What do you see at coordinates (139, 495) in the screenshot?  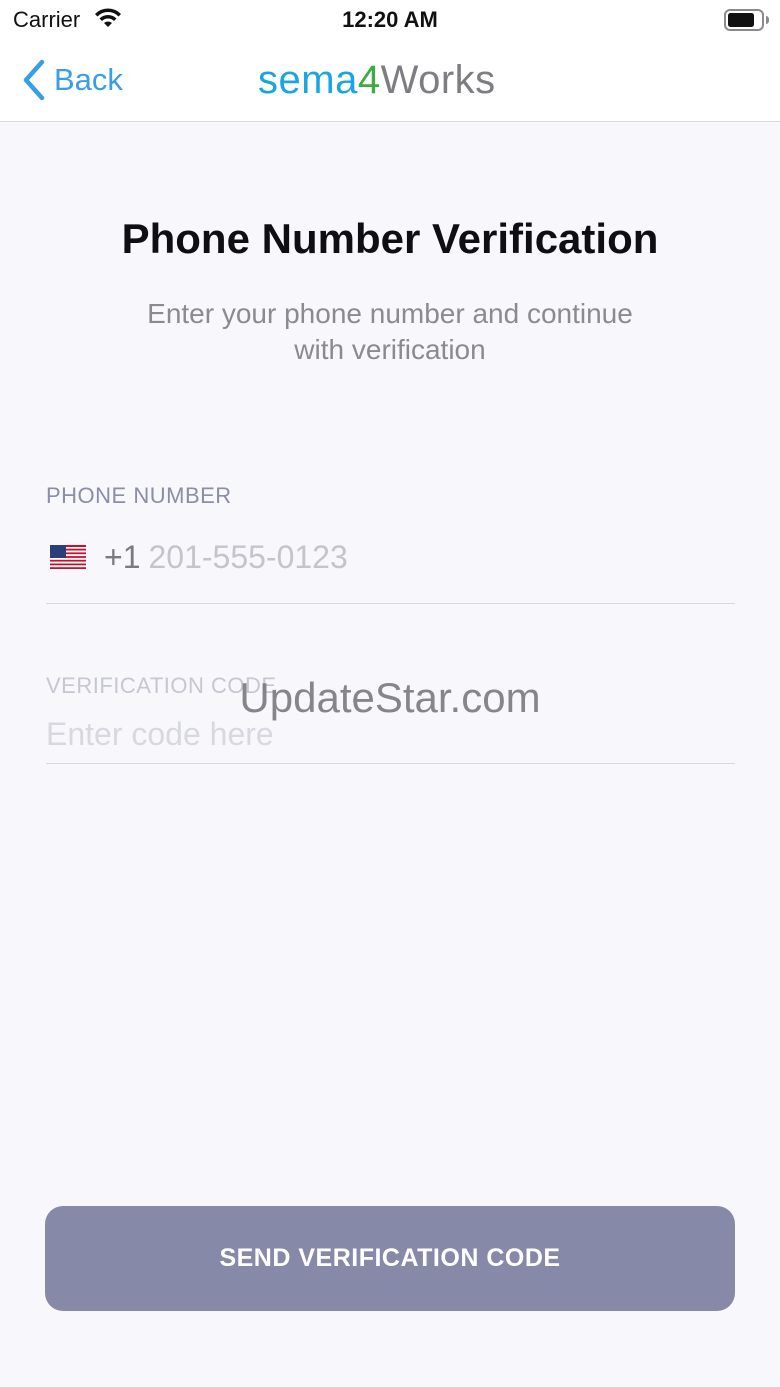 I see `phone-number-label: PHONE NUMBER` at bounding box center [139, 495].